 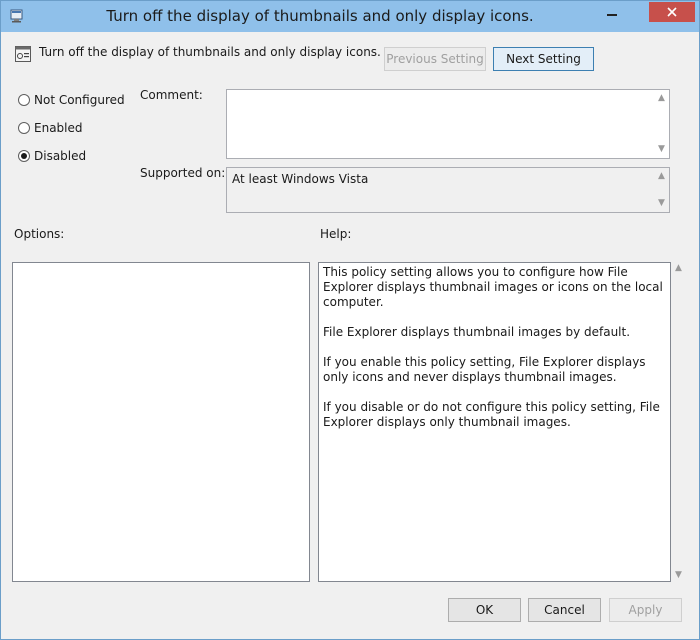 I want to click on options-label: Options:, so click(x=39, y=234).